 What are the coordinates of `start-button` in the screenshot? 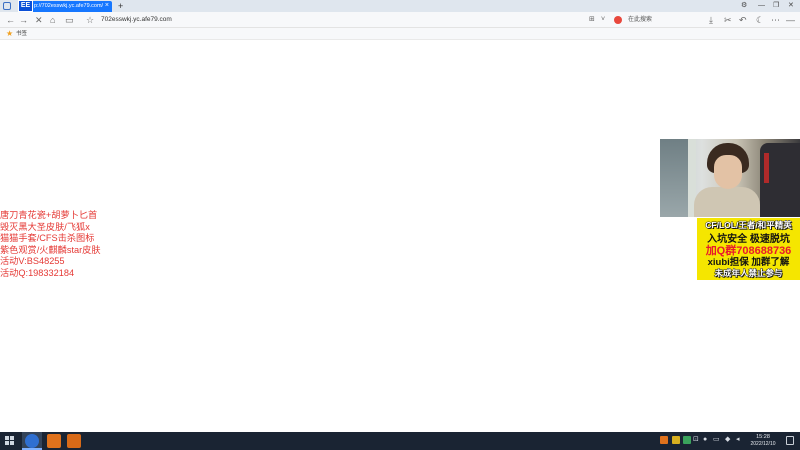 It's located at (10, 441).